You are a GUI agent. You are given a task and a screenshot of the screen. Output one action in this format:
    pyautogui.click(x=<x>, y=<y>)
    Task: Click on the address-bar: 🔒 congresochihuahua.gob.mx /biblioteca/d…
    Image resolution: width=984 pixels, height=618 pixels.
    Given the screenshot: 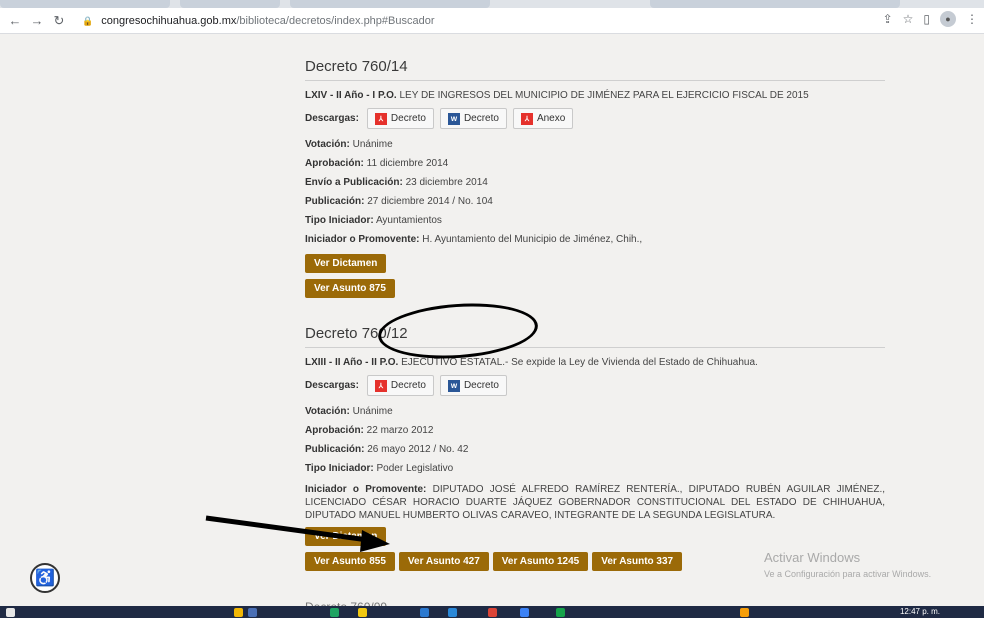 What is the action you would take?
    pyautogui.click(x=472, y=21)
    